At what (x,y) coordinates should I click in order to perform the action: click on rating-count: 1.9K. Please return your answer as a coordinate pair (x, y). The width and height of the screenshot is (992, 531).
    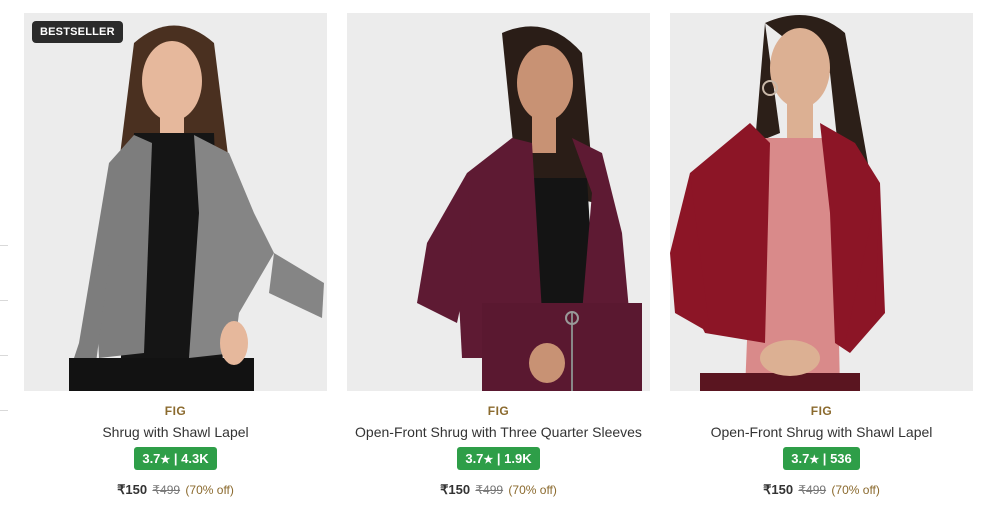
    Looking at the image, I should click on (518, 458).